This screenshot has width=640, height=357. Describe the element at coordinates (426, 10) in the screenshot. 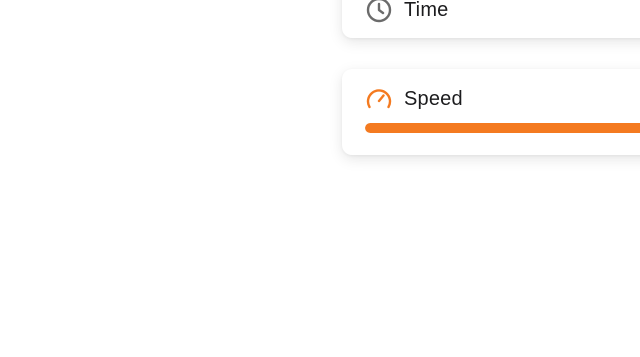

I see `time-label: Time` at that location.